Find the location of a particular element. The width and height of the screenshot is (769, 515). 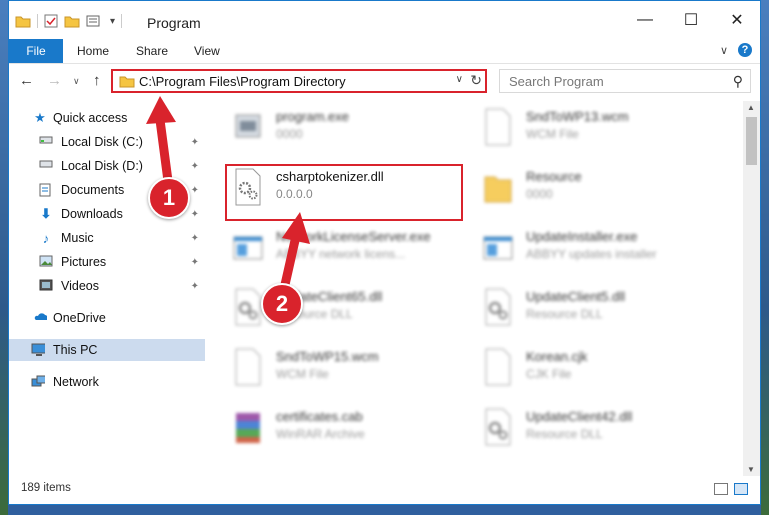

maximize-button: ☐ is located at coordinates (691, 20).